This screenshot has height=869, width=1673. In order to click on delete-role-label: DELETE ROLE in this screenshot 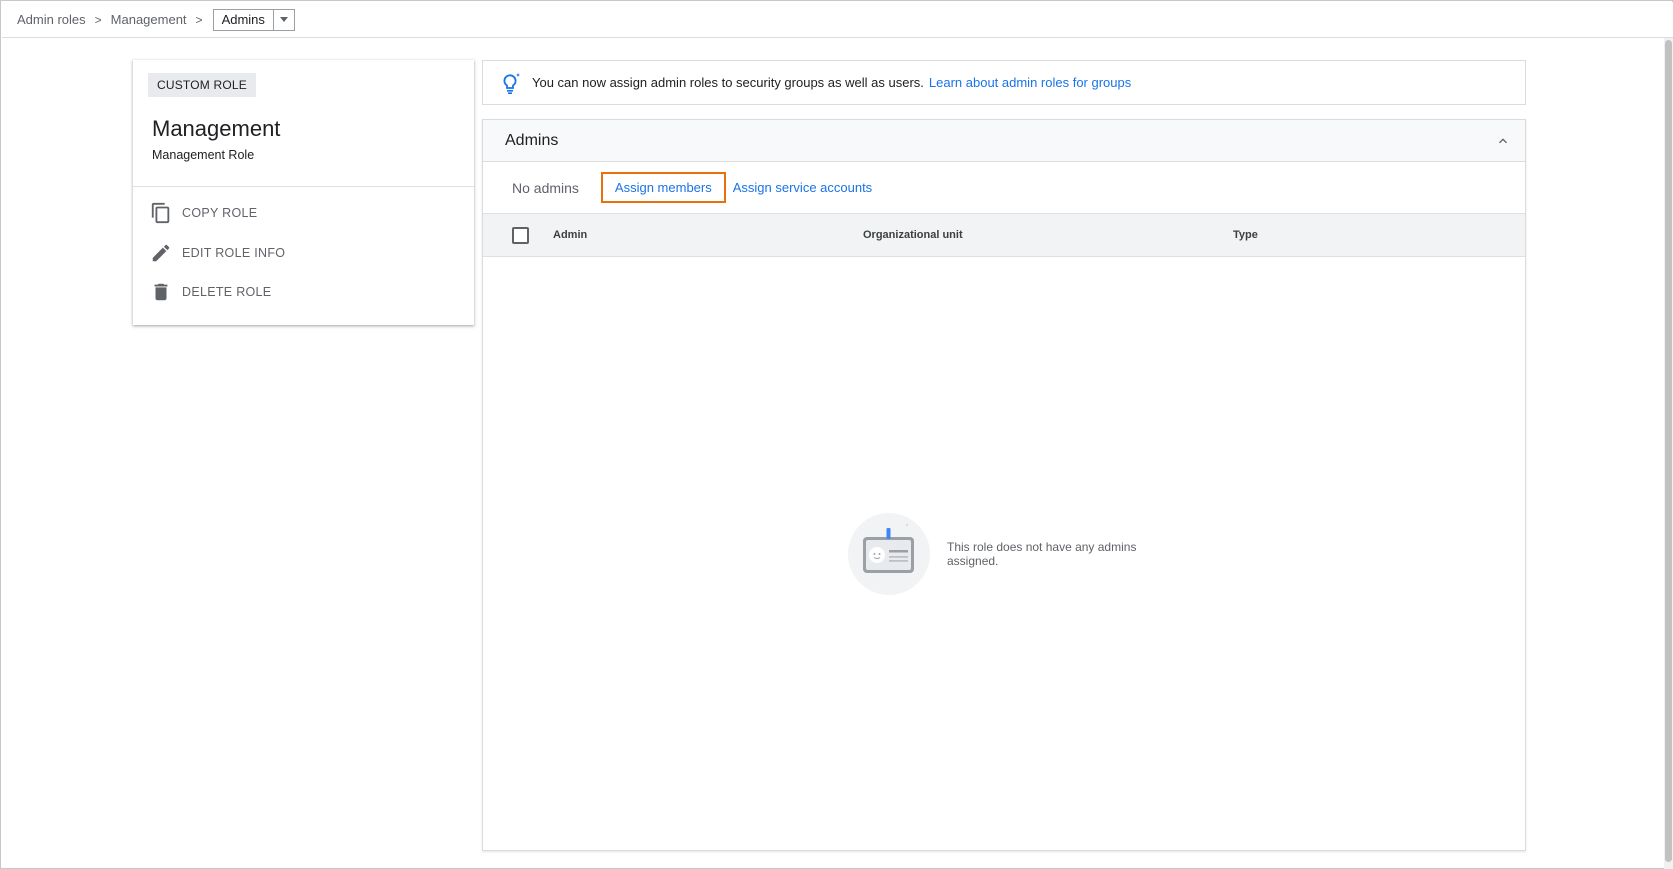, I will do `click(227, 292)`.